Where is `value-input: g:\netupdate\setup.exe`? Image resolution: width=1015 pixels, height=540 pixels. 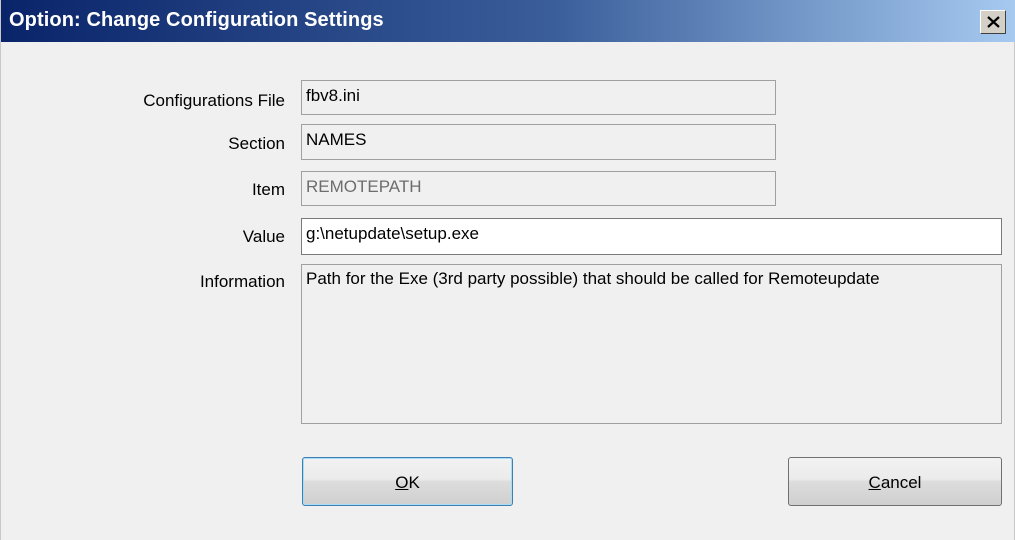
value-input: g:\netupdate\setup.exe is located at coordinates (651, 236).